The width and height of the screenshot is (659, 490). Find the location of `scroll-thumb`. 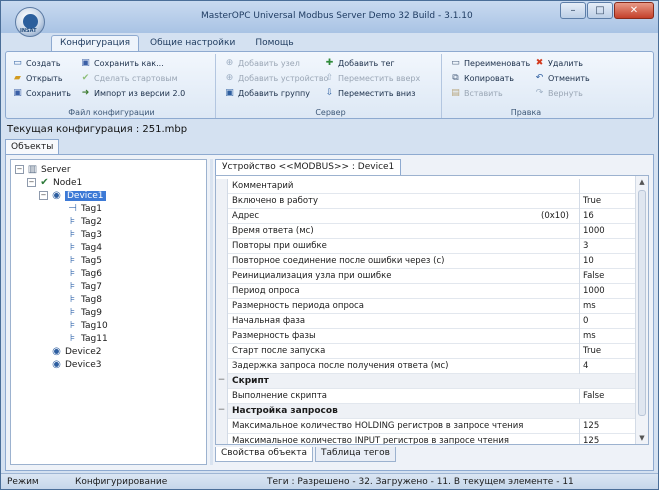

scroll-thumb is located at coordinates (642, 303).